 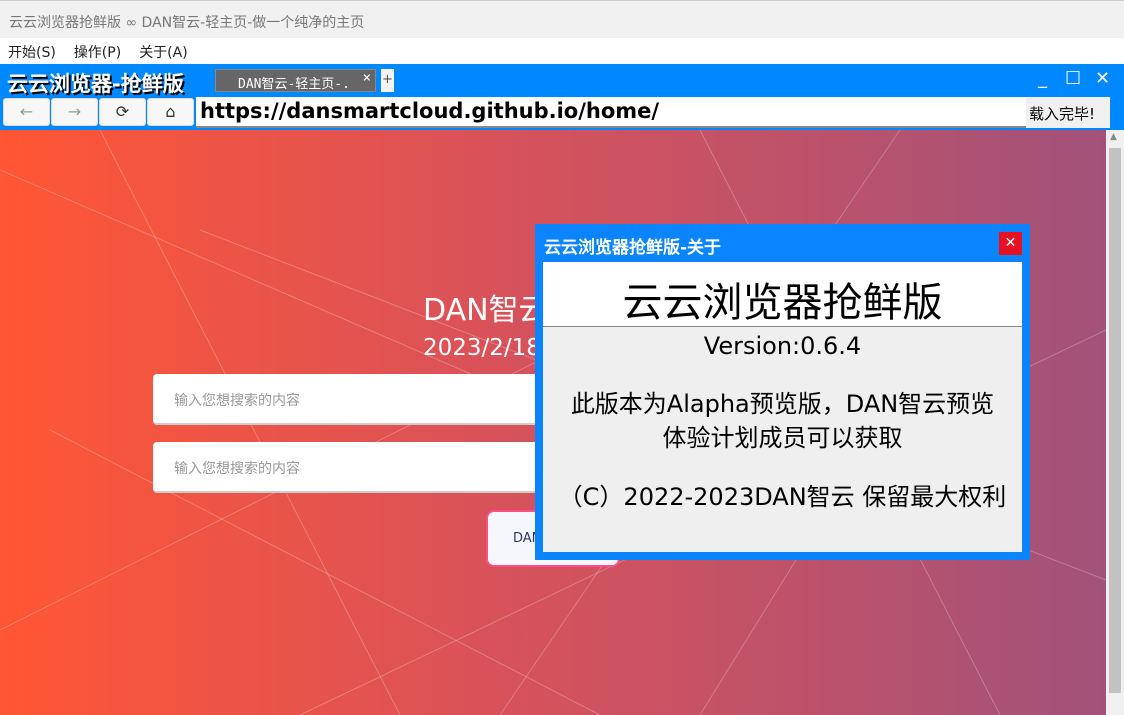 I want to click on vertical-scrollbar: ▲, so click(x=1115, y=422).